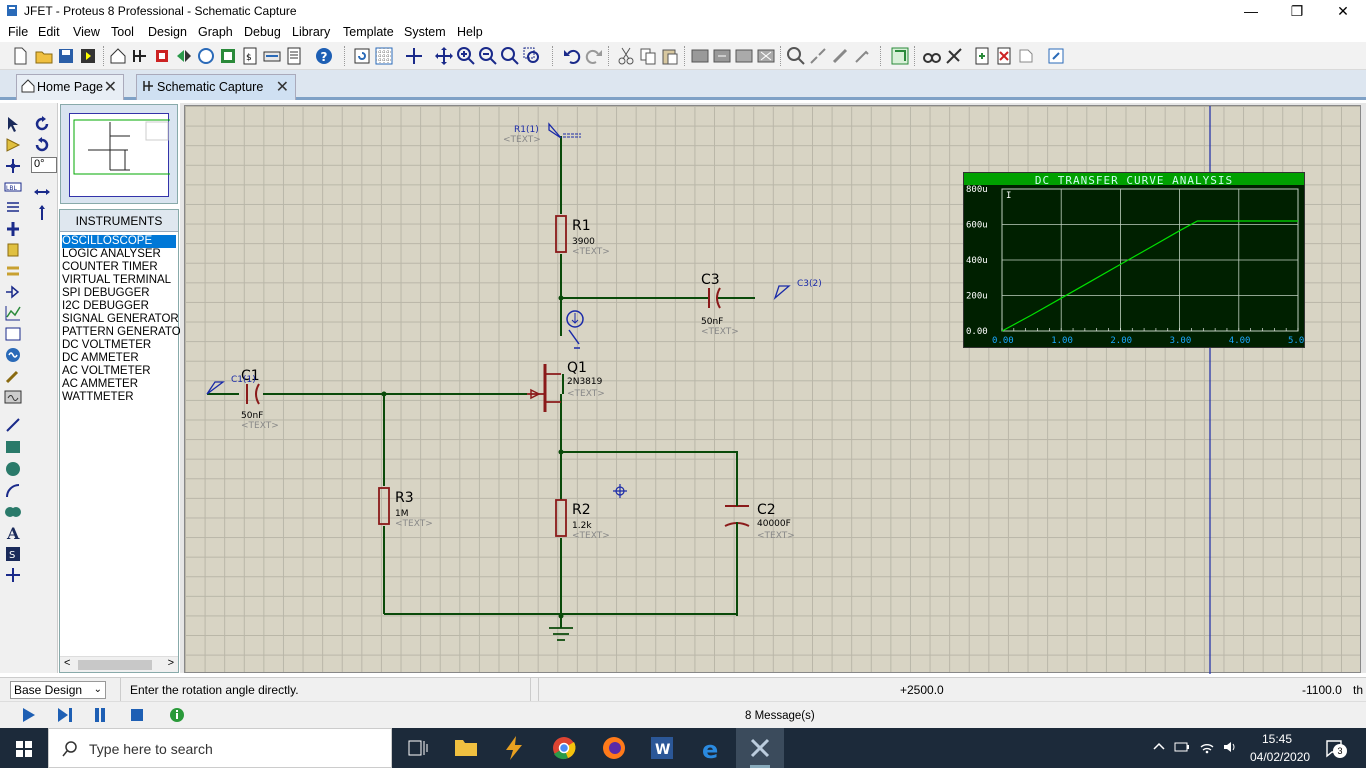 Image resolution: width=1366 pixels, height=768 pixels. What do you see at coordinates (564, 748) in the screenshot?
I see `chrome-icon` at bounding box center [564, 748].